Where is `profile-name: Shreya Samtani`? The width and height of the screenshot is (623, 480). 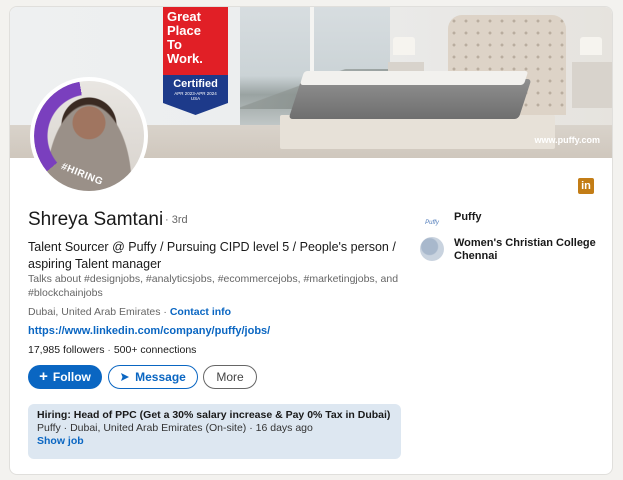
profile-name: Shreya Samtani is located at coordinates (96, 219).